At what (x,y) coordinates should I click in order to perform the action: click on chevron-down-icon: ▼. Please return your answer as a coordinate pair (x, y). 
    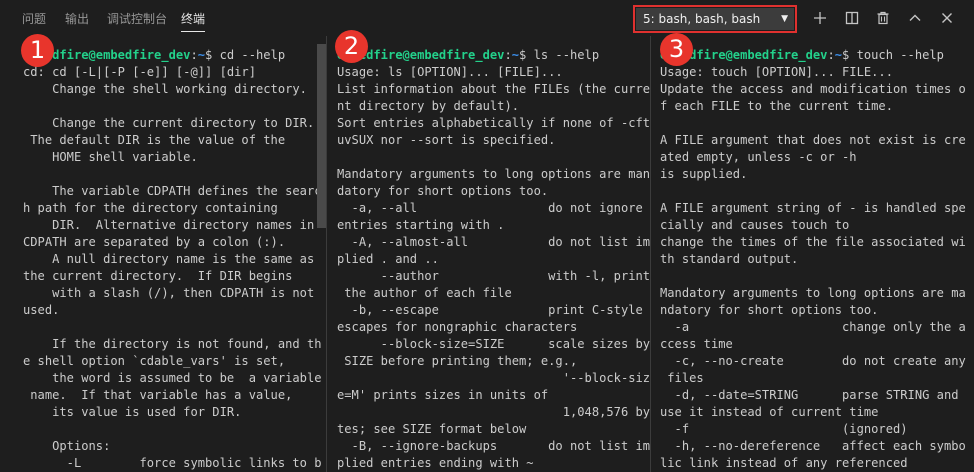
    Looking at the image, I should click on (784, 19).